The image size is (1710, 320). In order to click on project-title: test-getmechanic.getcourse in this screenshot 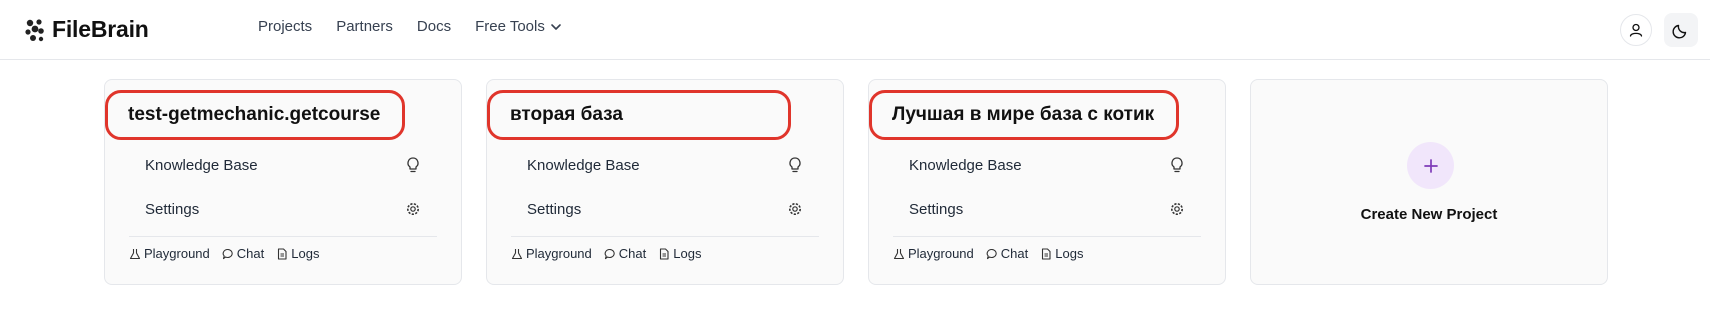, I will do `click(254, 114)`.